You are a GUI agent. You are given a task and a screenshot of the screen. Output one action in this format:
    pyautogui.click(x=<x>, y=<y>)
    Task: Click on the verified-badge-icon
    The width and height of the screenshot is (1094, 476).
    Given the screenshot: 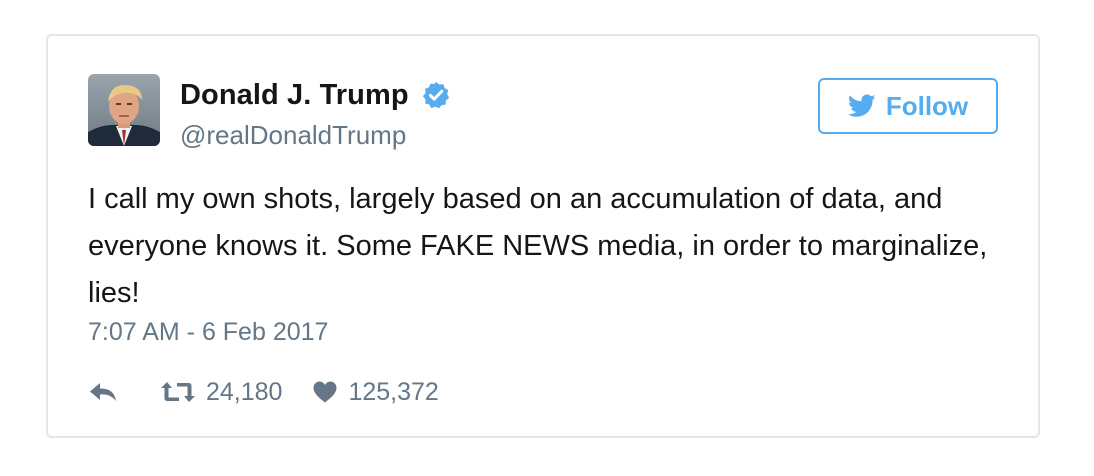 What is the action you would take?
    pyautogui.click(x=435, y=95)
    